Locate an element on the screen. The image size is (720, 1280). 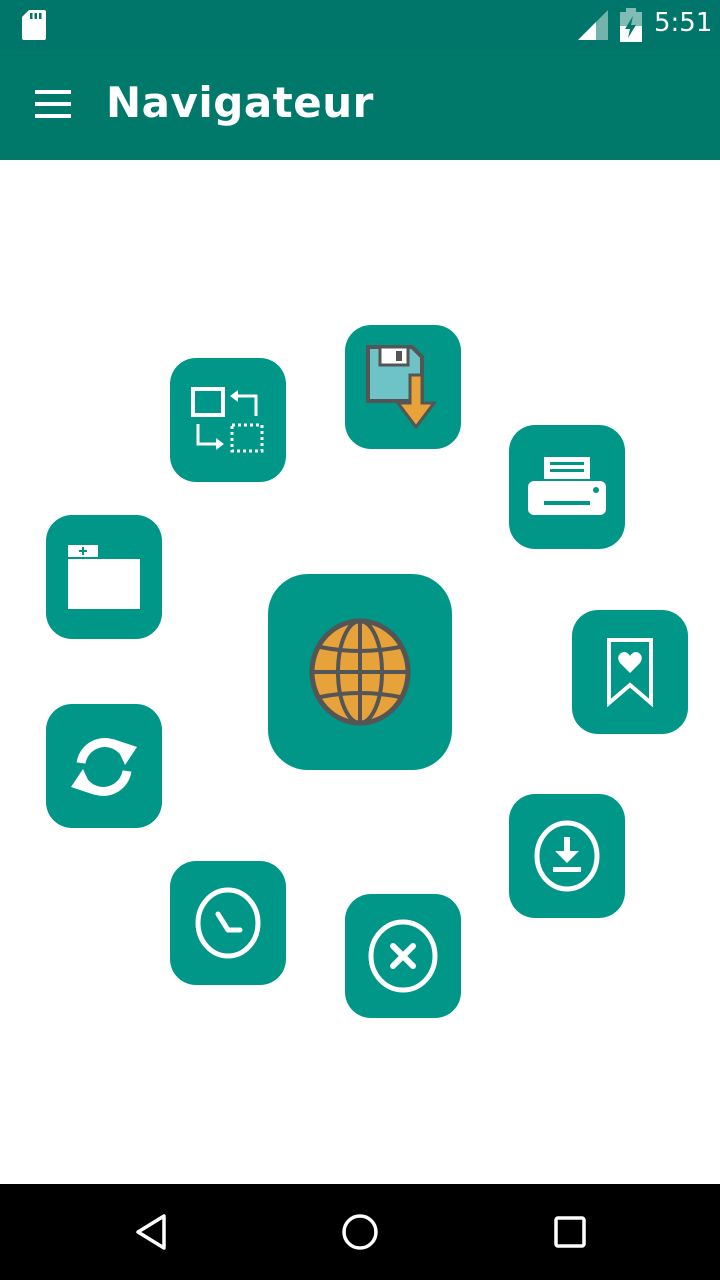
switch-tabs-icon is located at coordinates (227, 420).